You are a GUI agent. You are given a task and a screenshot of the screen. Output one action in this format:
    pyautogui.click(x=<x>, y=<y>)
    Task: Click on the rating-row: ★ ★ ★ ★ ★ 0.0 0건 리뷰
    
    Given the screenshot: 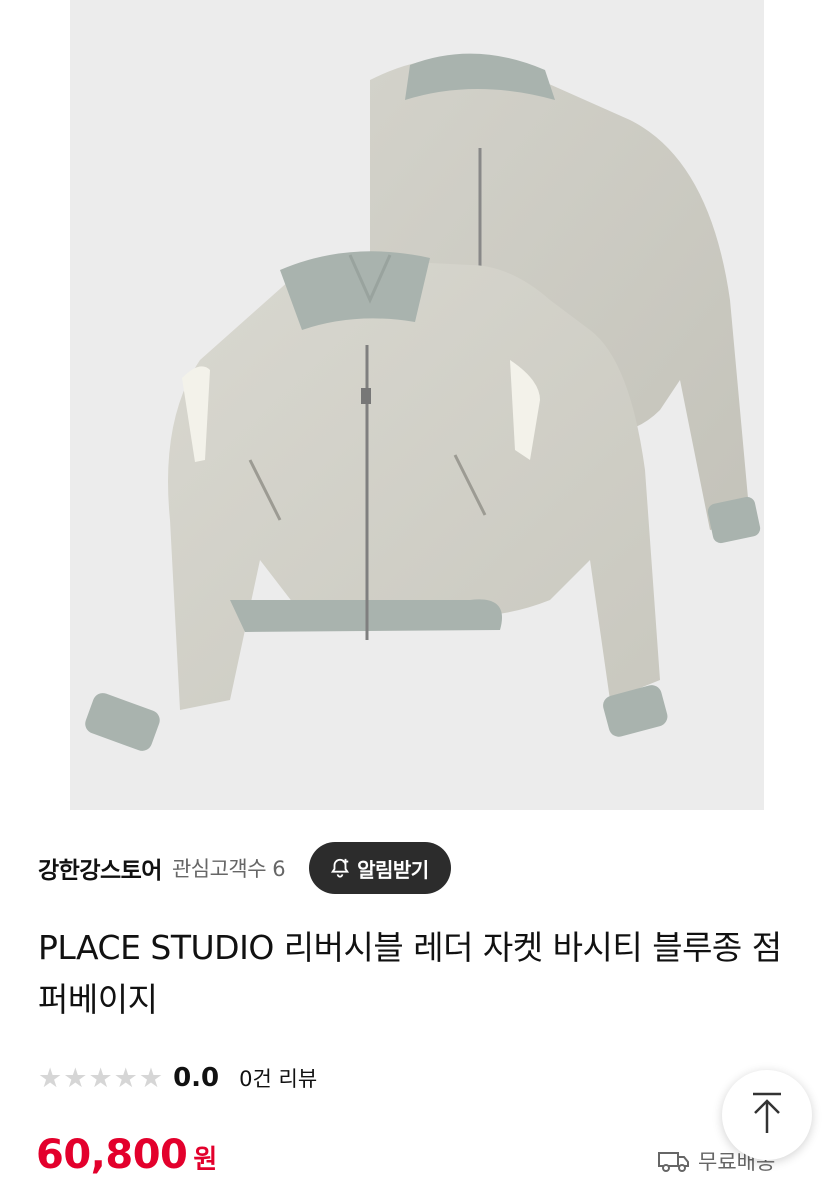 What is the action you would take?
    pyautogui.click(x=177, y=1078)
    